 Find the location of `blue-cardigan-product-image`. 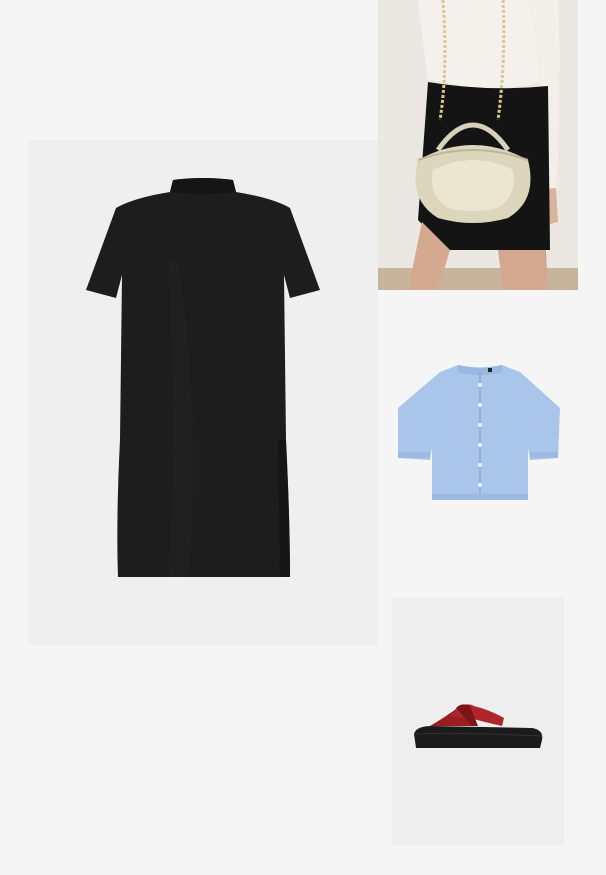

blue-cardigan-product-image is located at coordinates (480, 435).